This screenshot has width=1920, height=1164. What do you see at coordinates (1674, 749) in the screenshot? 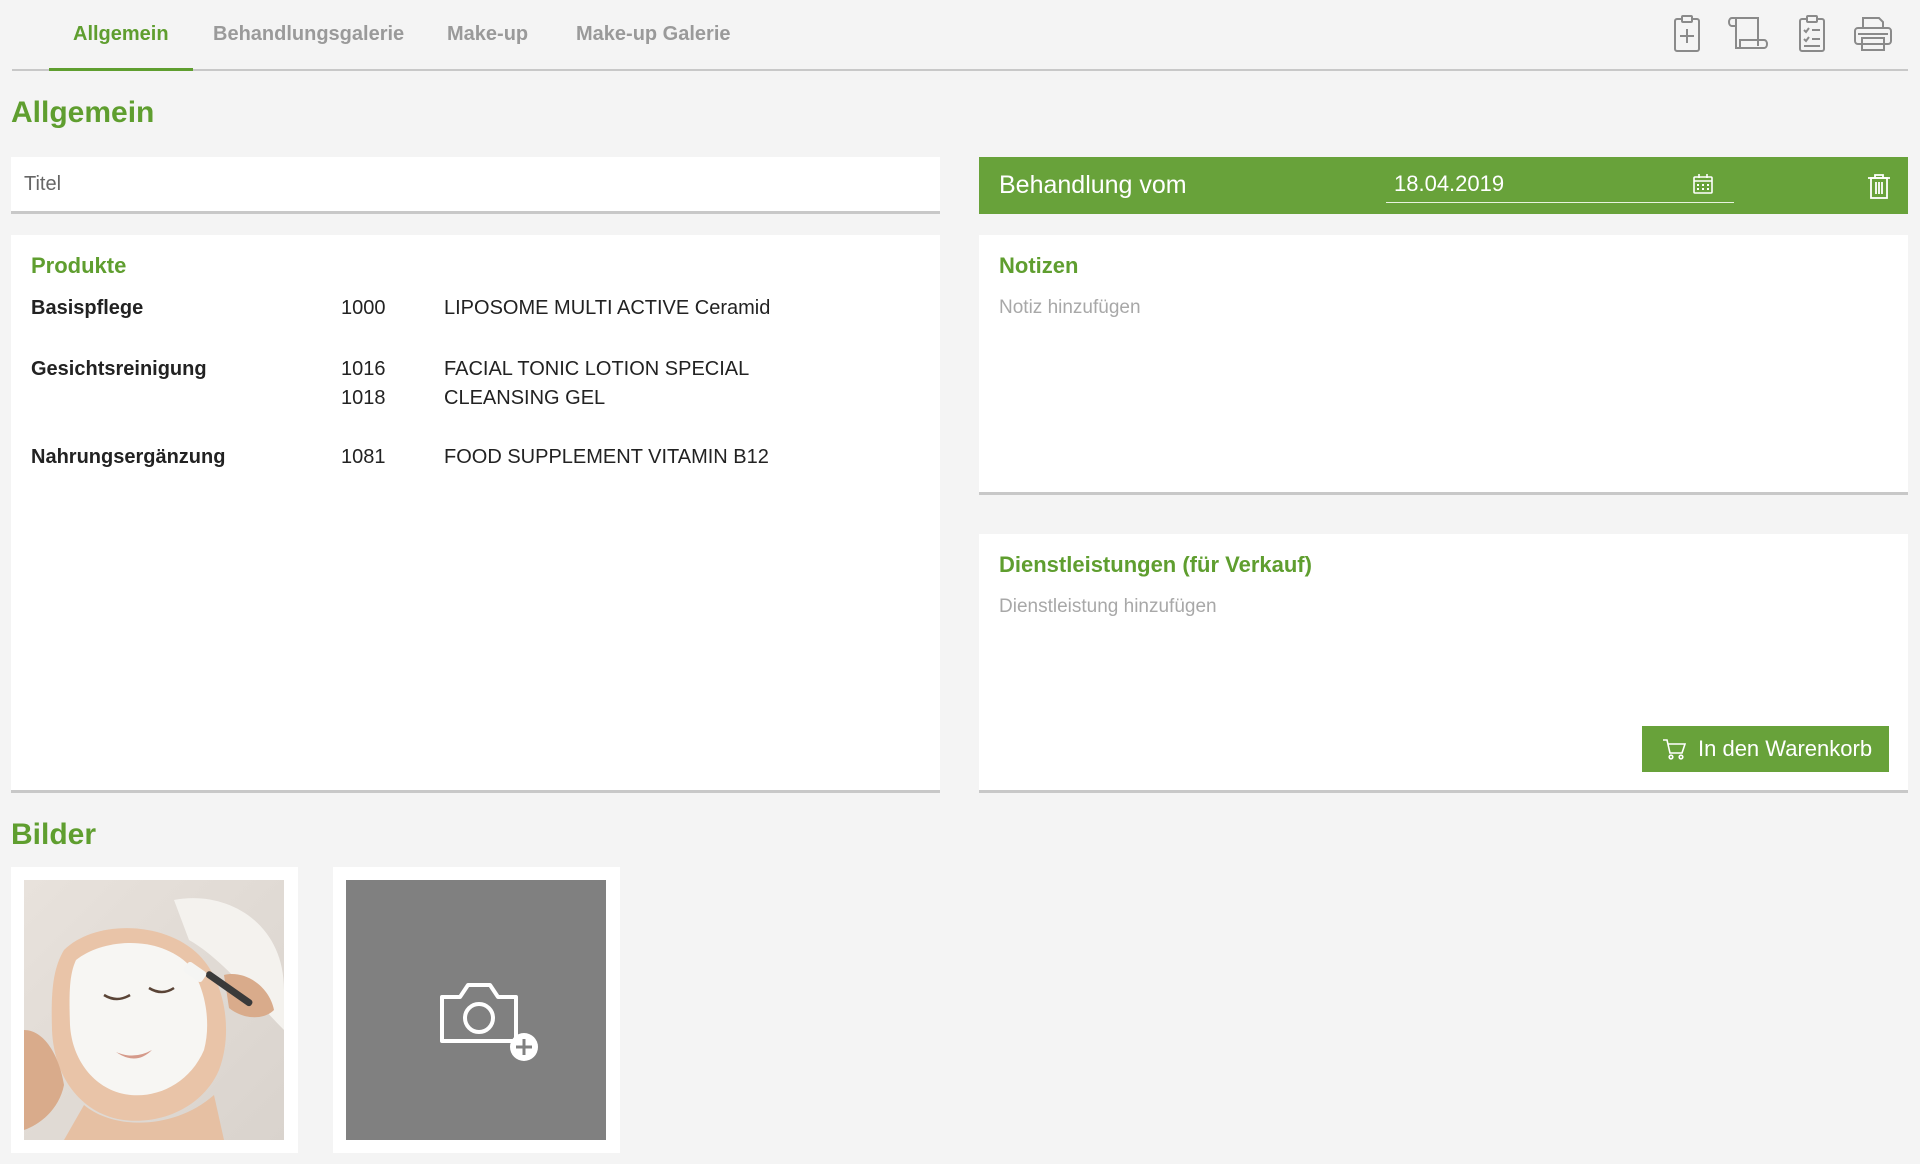
I see `shopping-cart-icon` at bounding box center [1674, 749].